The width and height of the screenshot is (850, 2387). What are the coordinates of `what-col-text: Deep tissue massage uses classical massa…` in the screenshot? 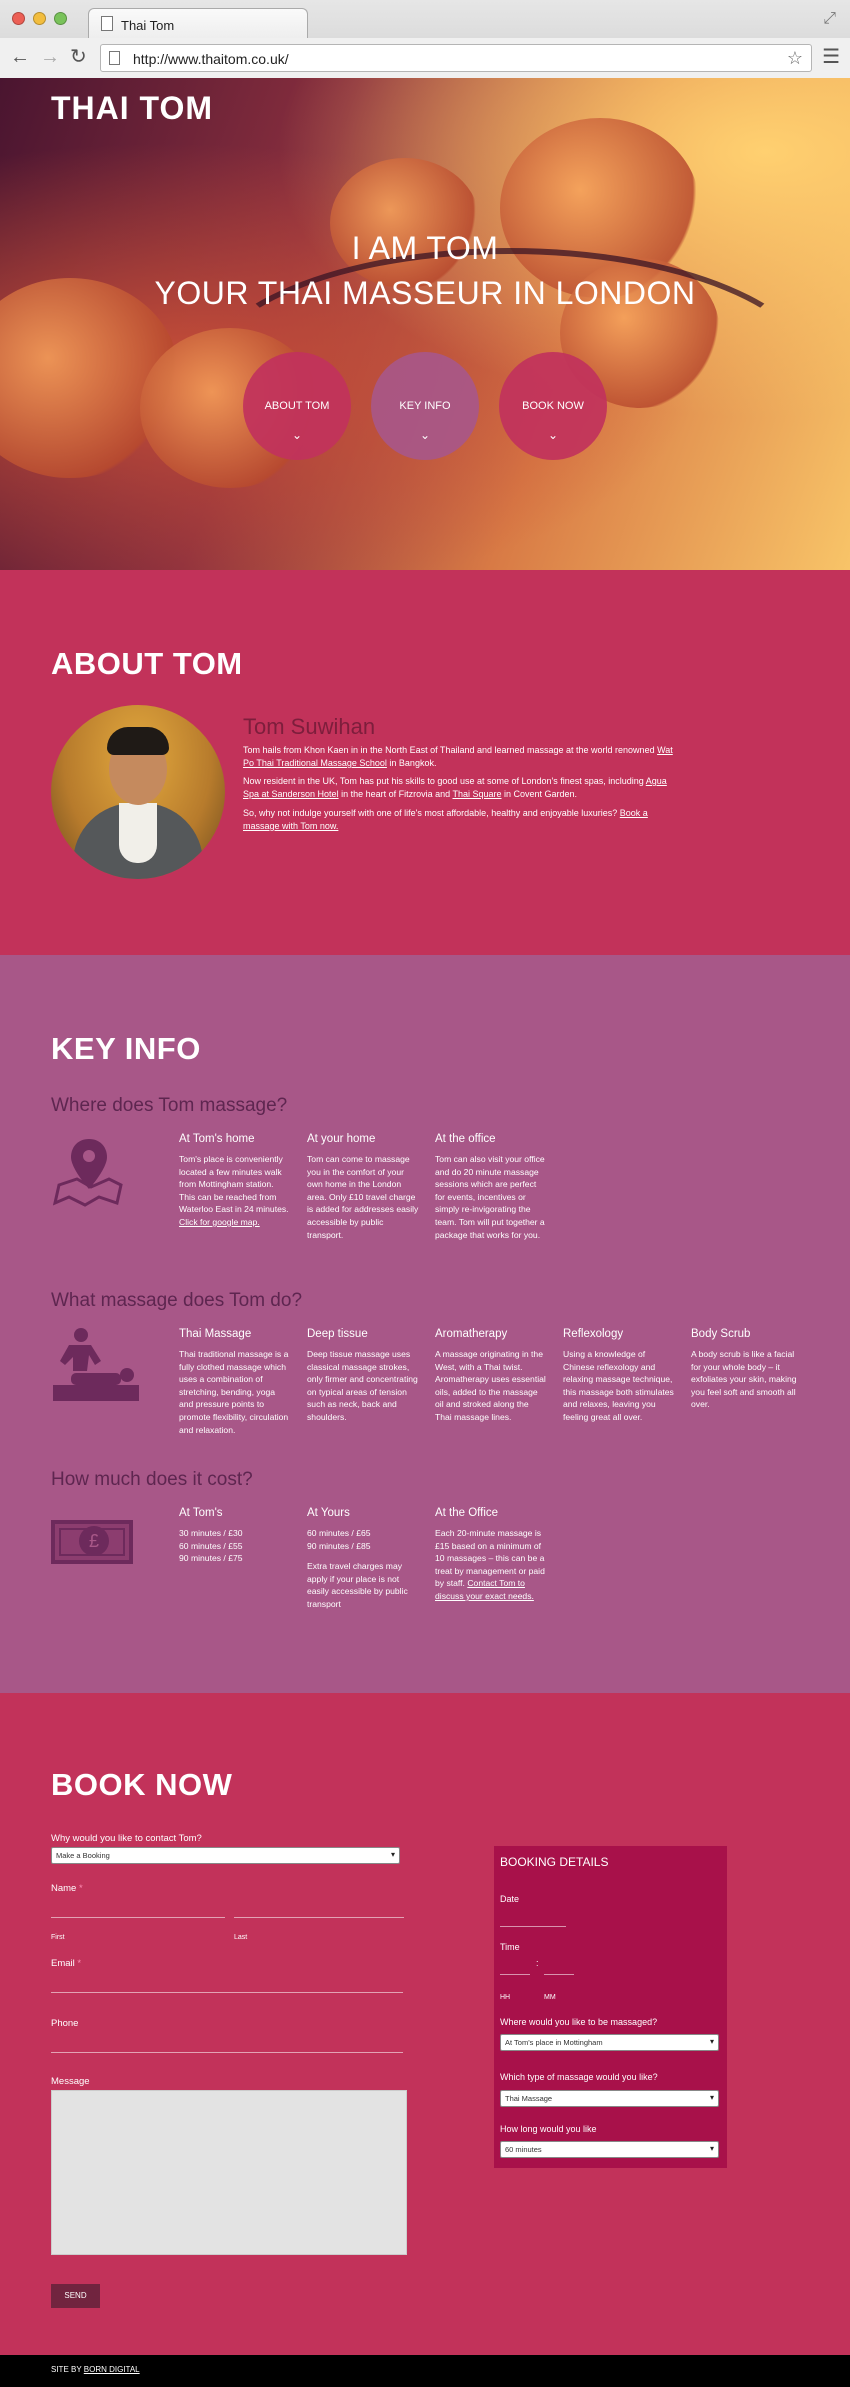 It's located at (362, 1385).